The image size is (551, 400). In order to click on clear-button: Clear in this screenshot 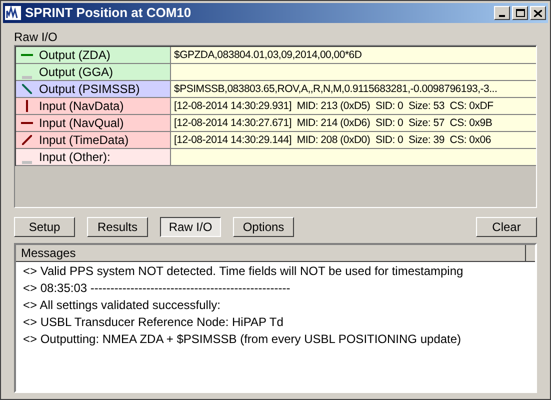, I will do `click(506, 227)`.